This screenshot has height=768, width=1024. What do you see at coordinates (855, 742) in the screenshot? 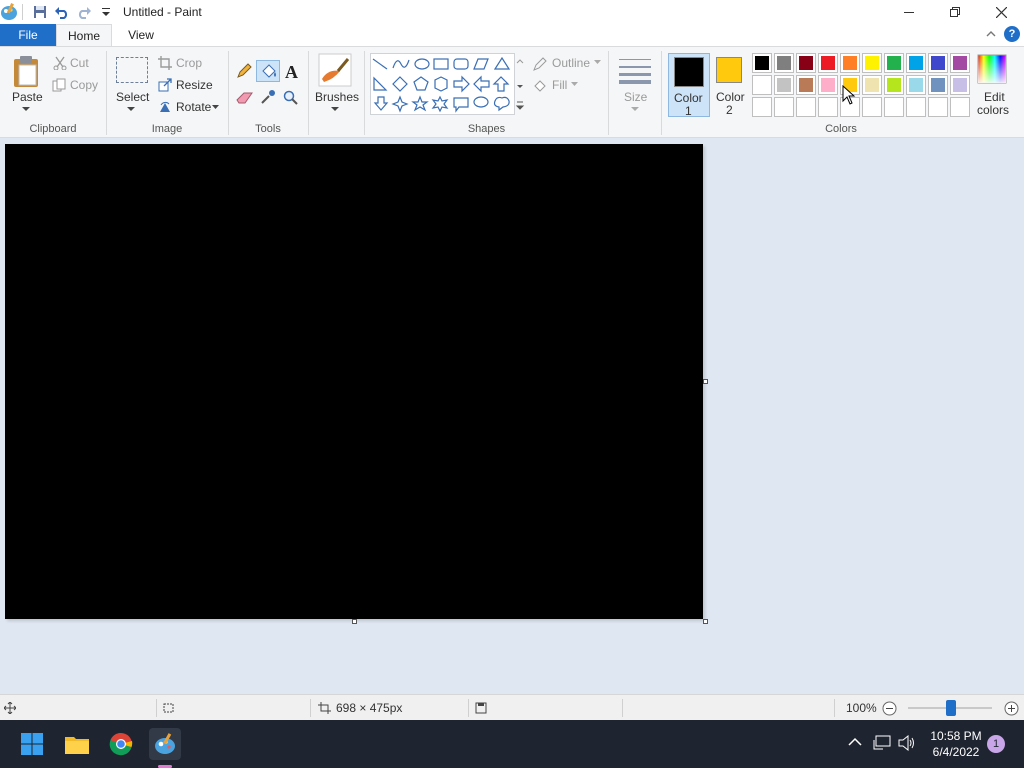
I see `show-hidden-icons-icon` at bounding box center [855, 742].